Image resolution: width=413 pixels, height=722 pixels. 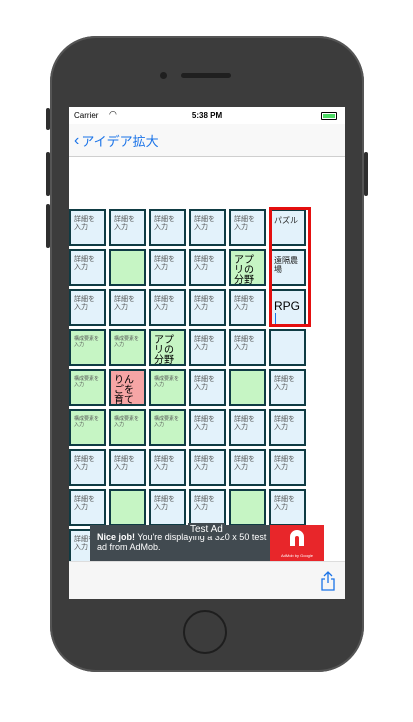 I want to click on grid-cell-r8-c2, so click(x=127, y=507).